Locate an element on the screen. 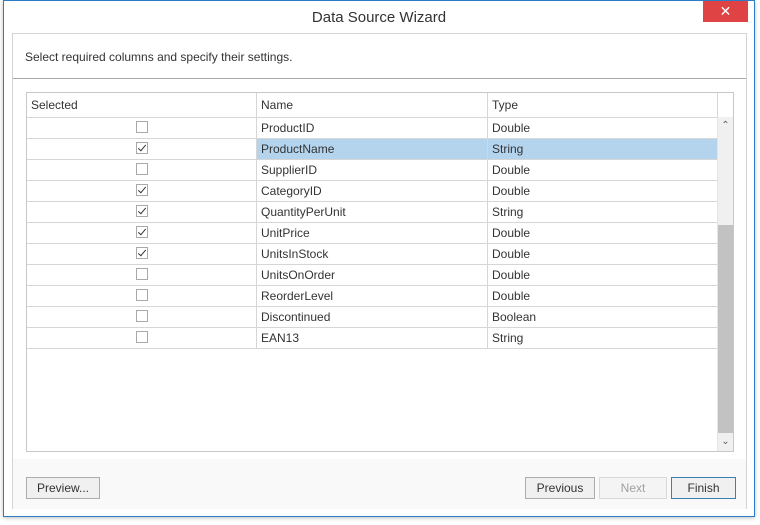  name-cell: SupplierID is located at coordinates (372, 170).